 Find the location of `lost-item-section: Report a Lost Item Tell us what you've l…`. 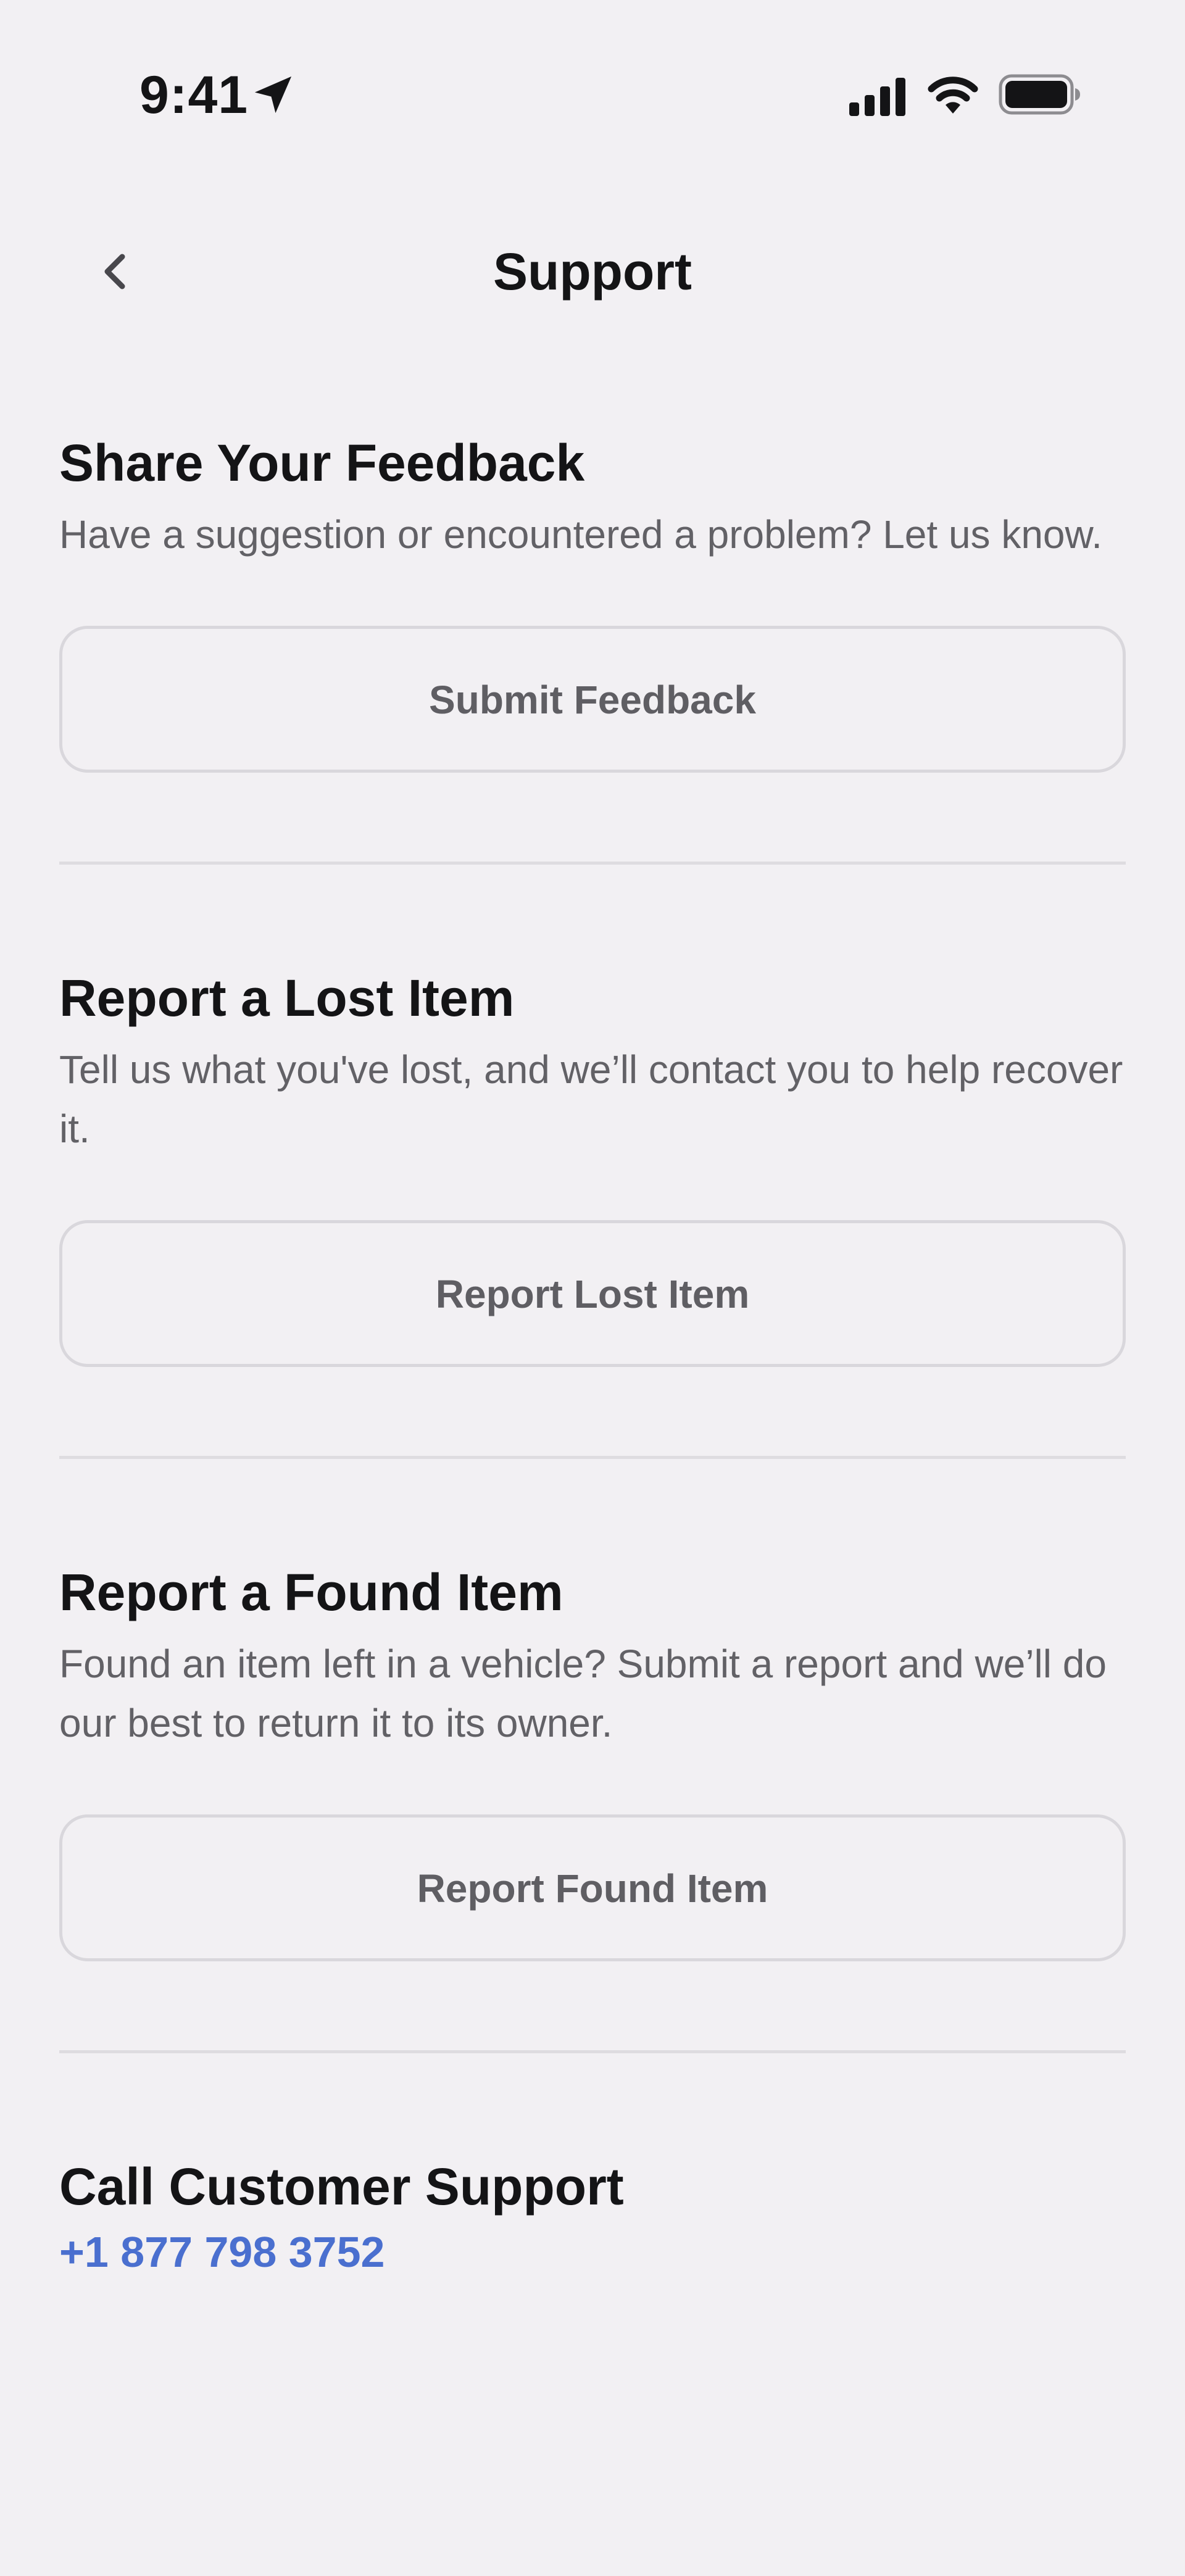

lost-item-section: Report a Lost Item Tell us what you've l… is located at coordinates (592, 1164).